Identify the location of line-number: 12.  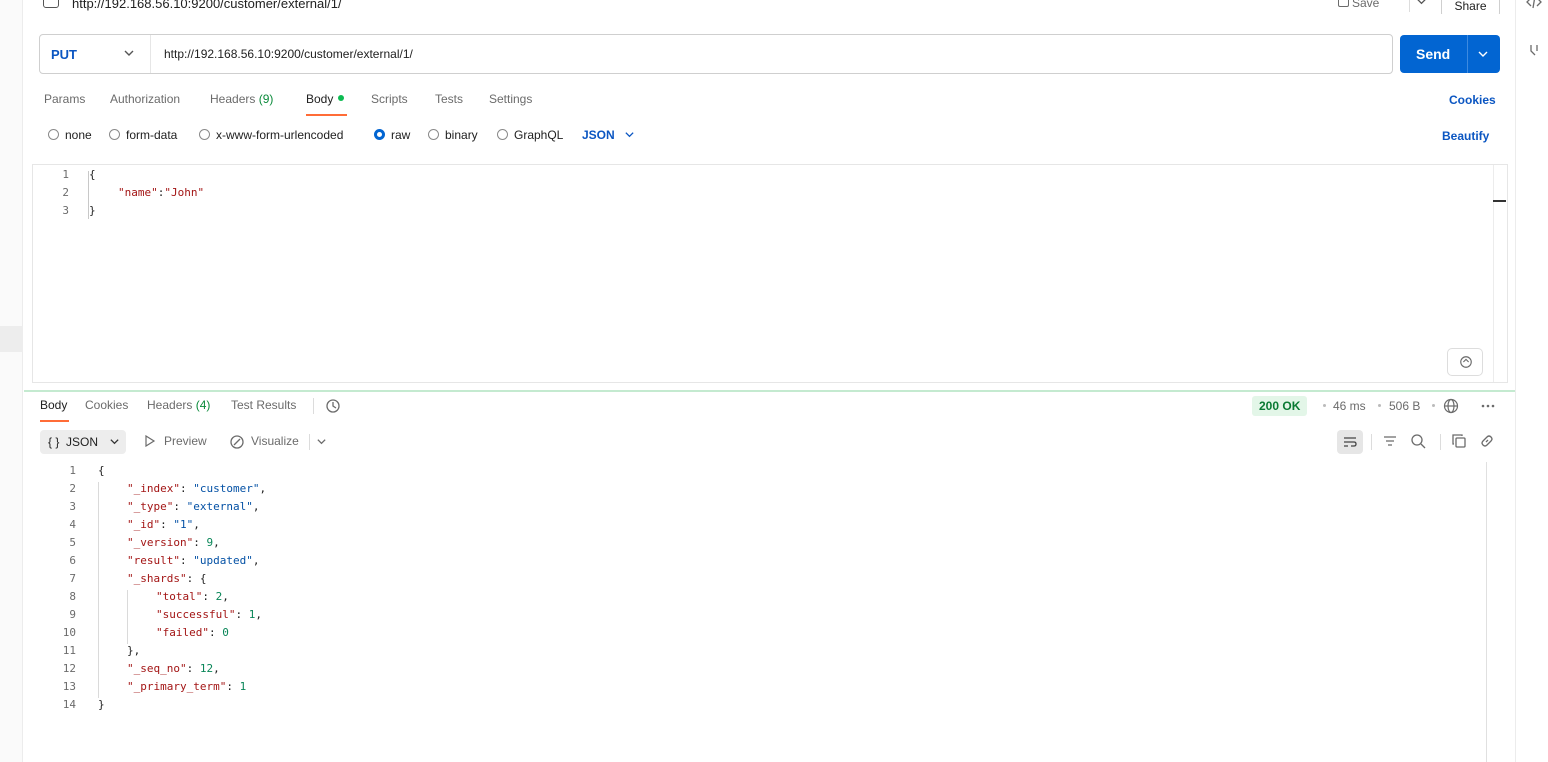
(69, 668).